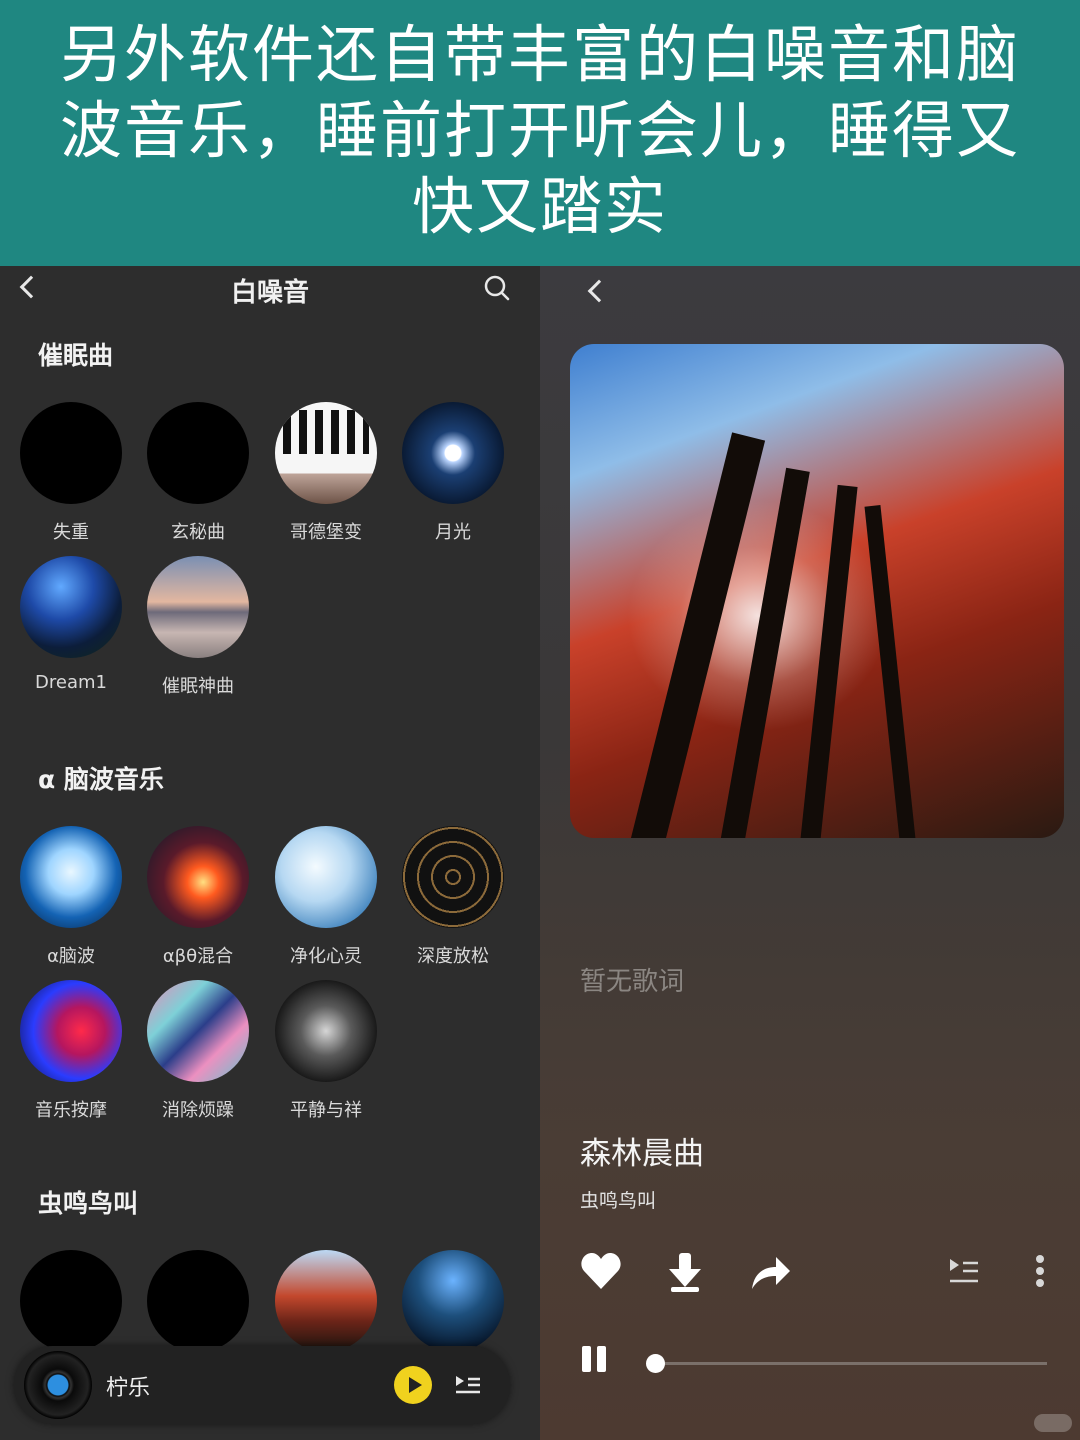 This screenshot has width=1080, height=1440. I want to click on sound-label: 音乐按摩, so click(71, 1110).